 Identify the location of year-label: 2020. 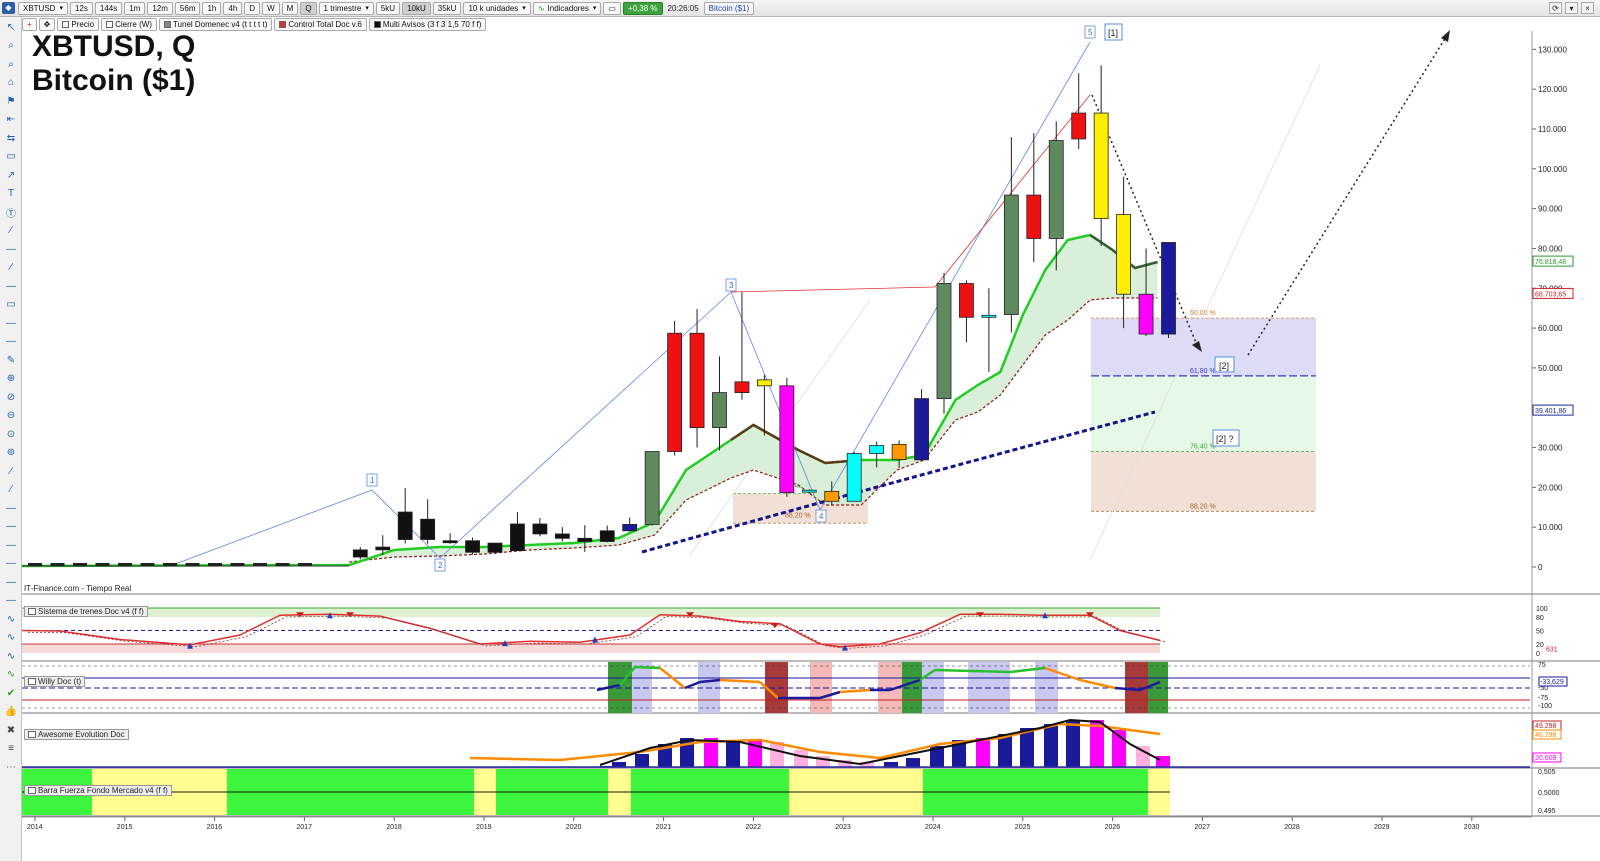
(574, 827).